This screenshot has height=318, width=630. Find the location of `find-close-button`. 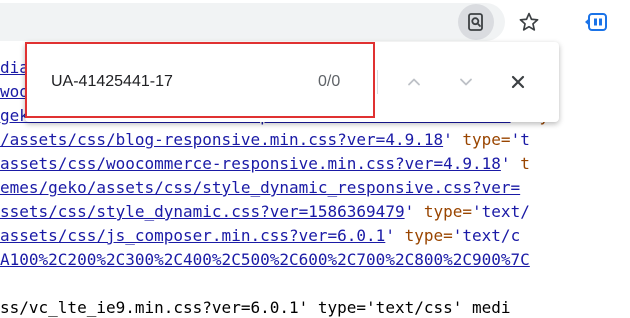

find-close-button is located at coordinates (518, 82).